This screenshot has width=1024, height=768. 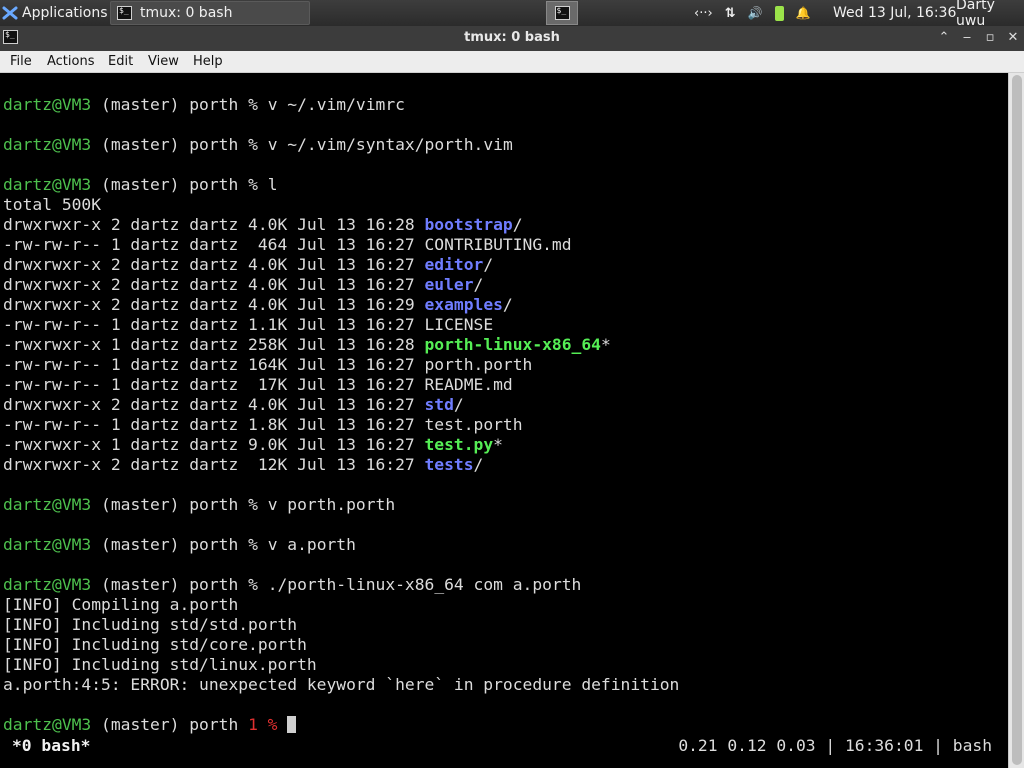 What do you see at coordinates (463, 304) in the screenshot?
I see `file-name: examples` at bounding box center [463, 304].